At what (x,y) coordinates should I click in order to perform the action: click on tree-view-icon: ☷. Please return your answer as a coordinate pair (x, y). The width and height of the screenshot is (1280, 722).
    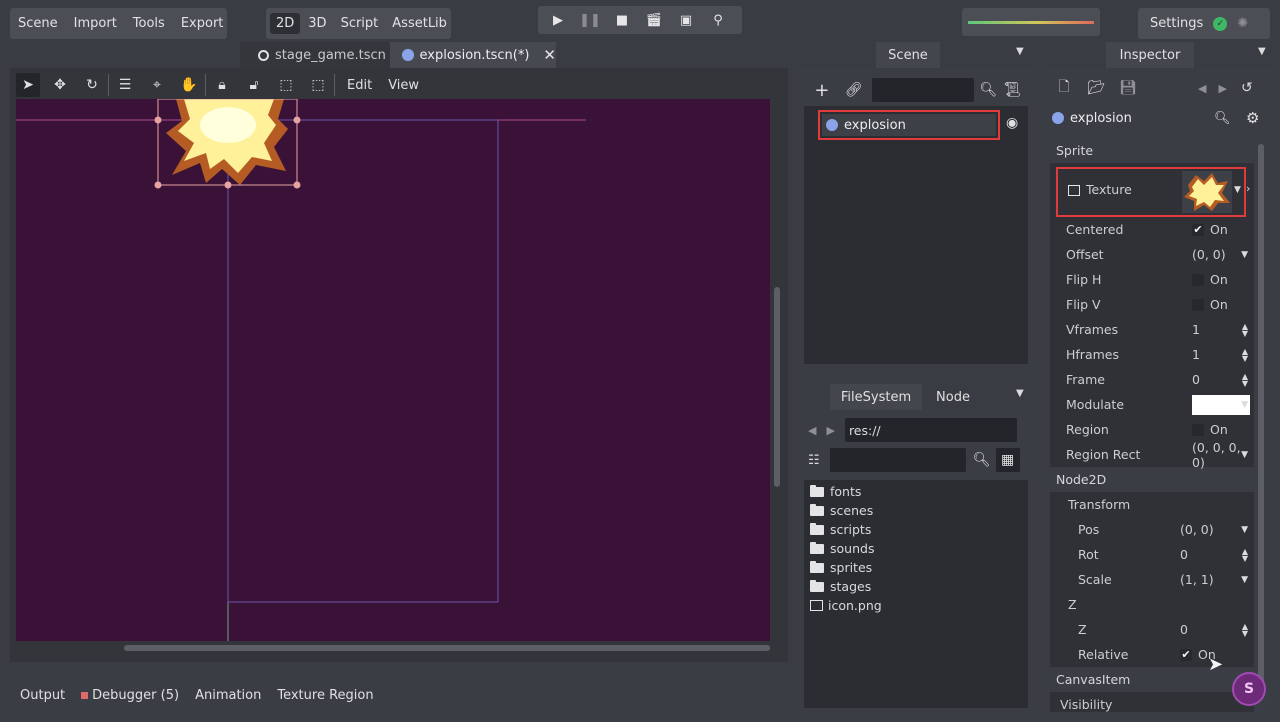
    Looking at the image, I should click on (814, 460).